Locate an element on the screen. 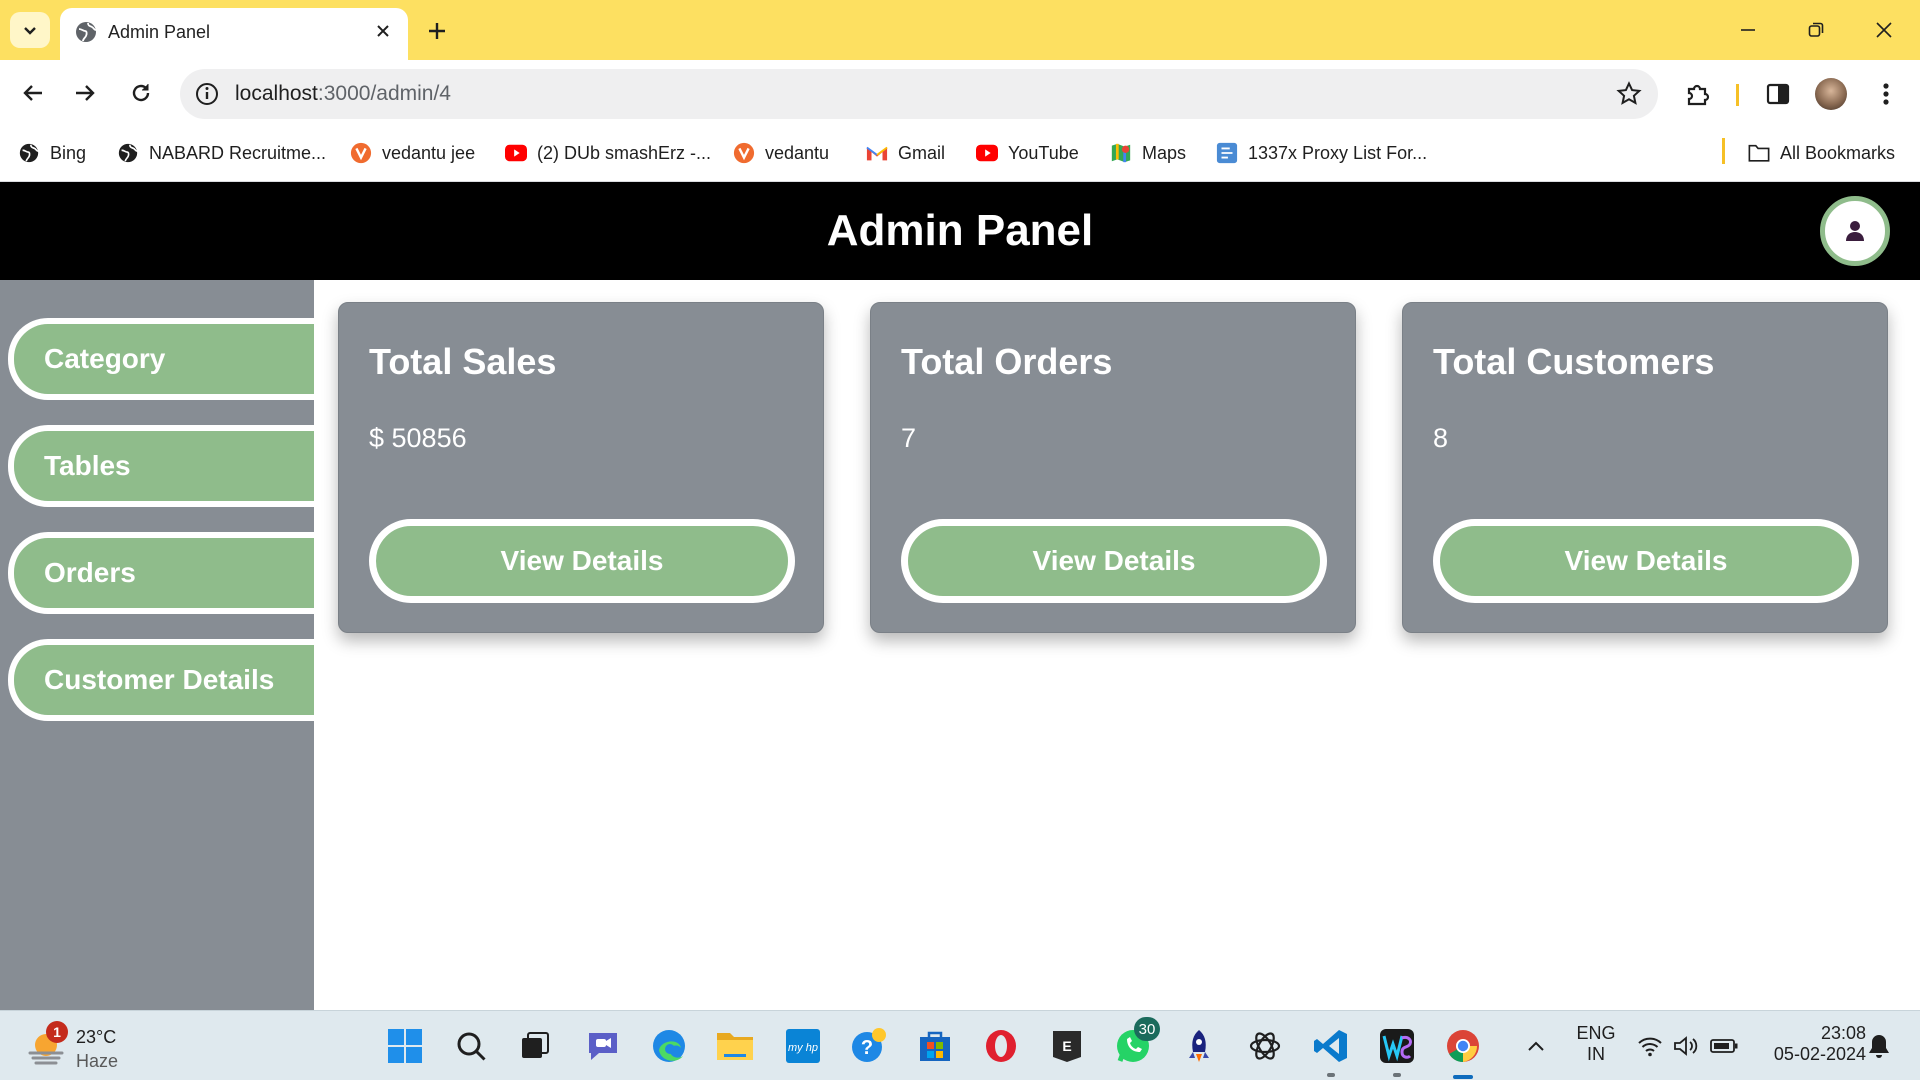 This screenshot has width=1920, height=1080. sidebar-item-tables: Tables is located at coordinates (161, 466).